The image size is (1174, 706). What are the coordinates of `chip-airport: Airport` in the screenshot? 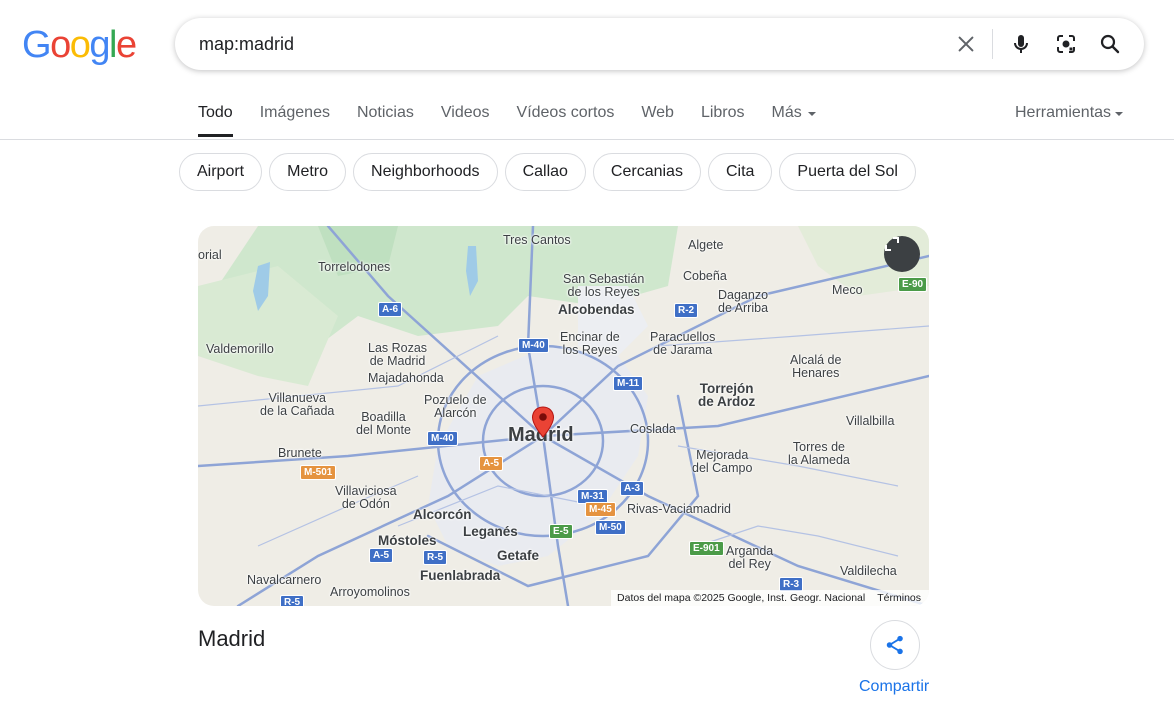 It's located at (221, 172).